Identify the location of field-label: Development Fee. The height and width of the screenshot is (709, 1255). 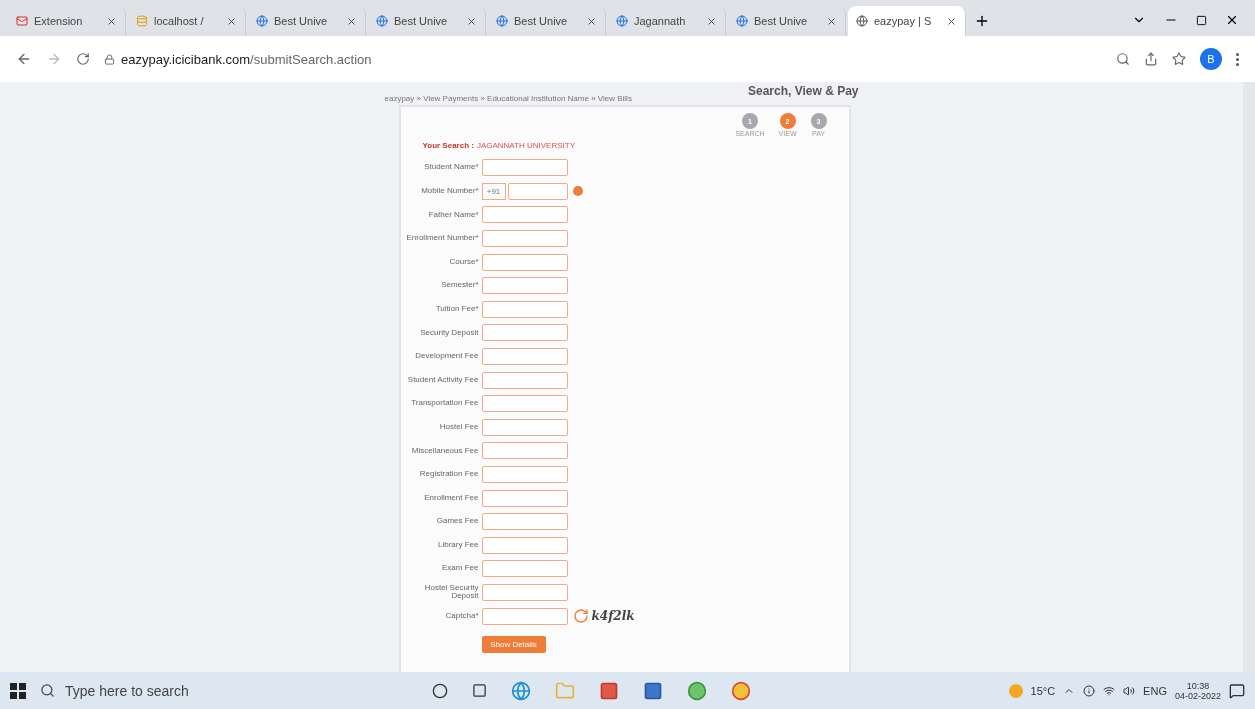
(446, 356).